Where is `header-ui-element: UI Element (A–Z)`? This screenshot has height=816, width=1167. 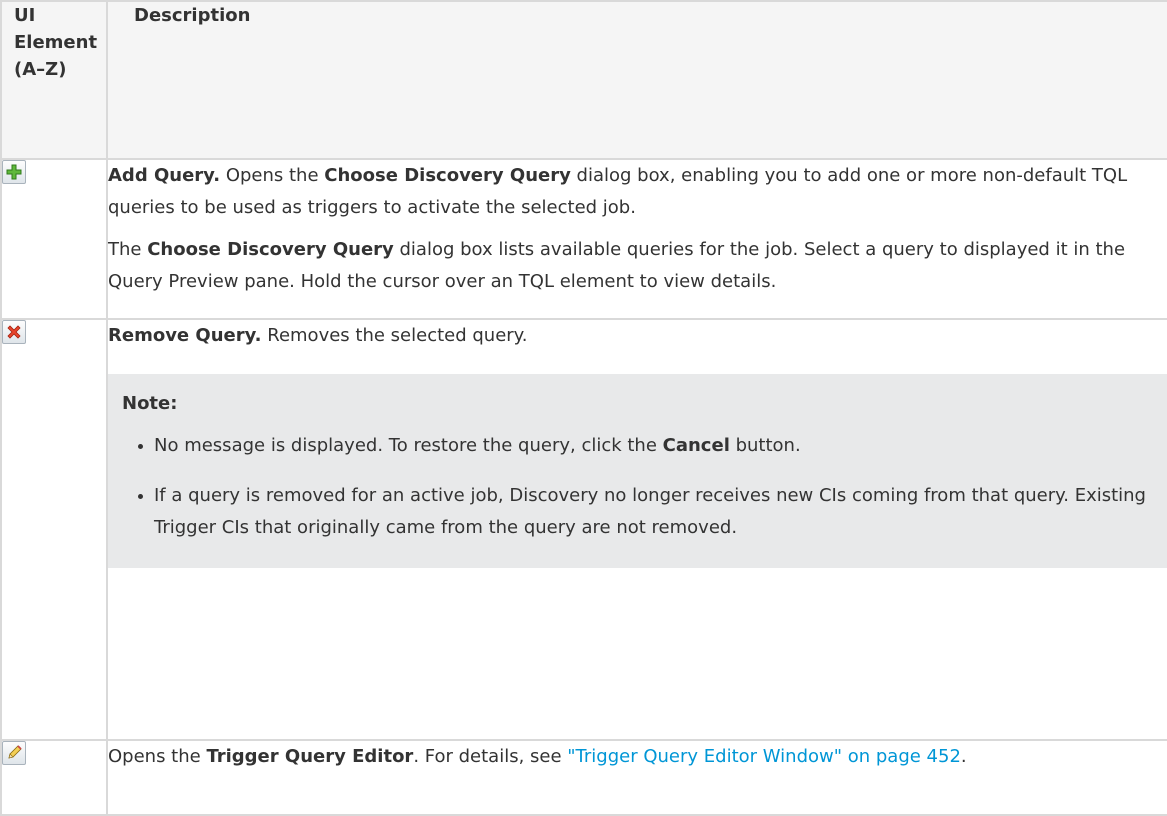 header-ui-element: UI Element (A–Z) is located at coordinates (54, 80).